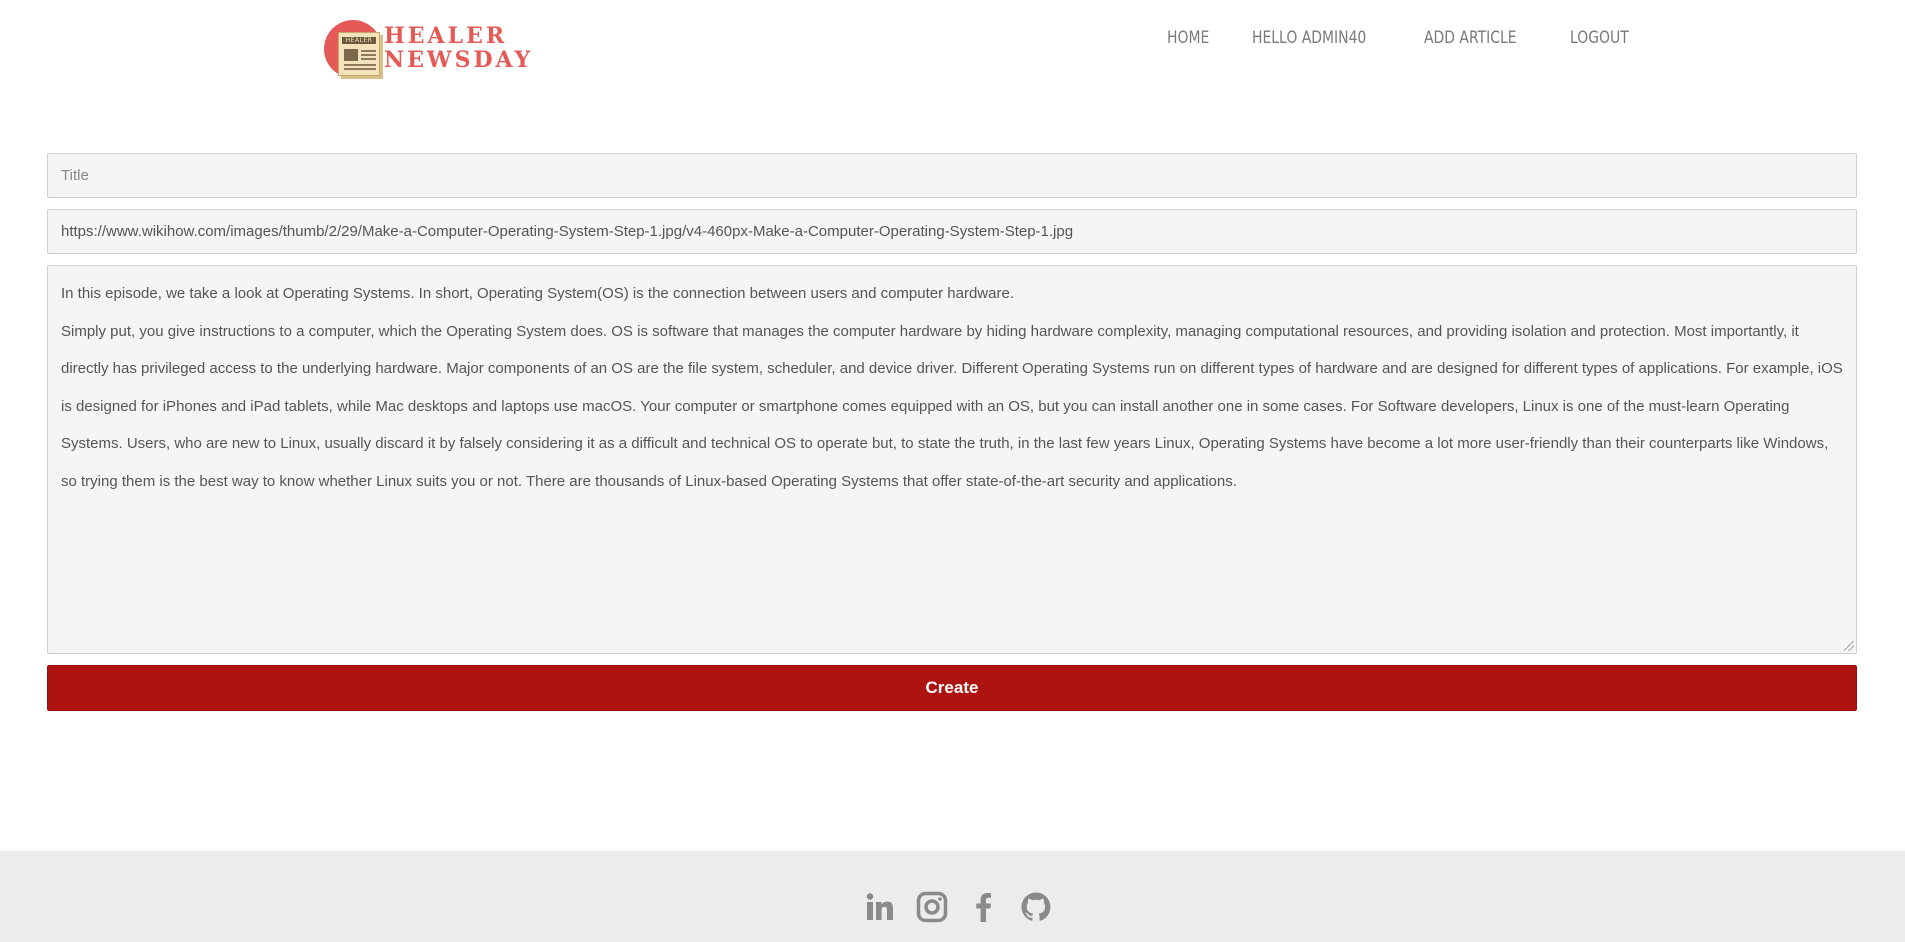  I want to click on github-icon, so click(1036, 907).